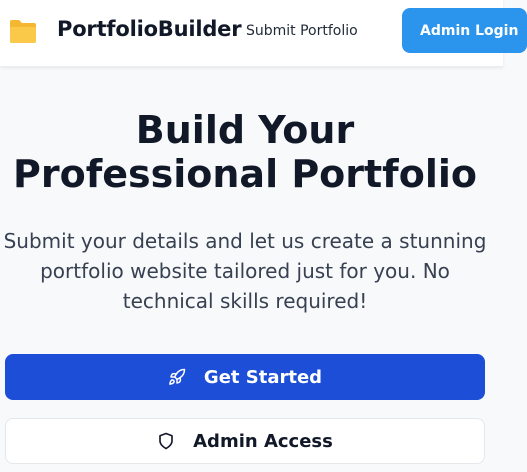  I want to click on admin-login-button: Admin Login, so click(464, 30).